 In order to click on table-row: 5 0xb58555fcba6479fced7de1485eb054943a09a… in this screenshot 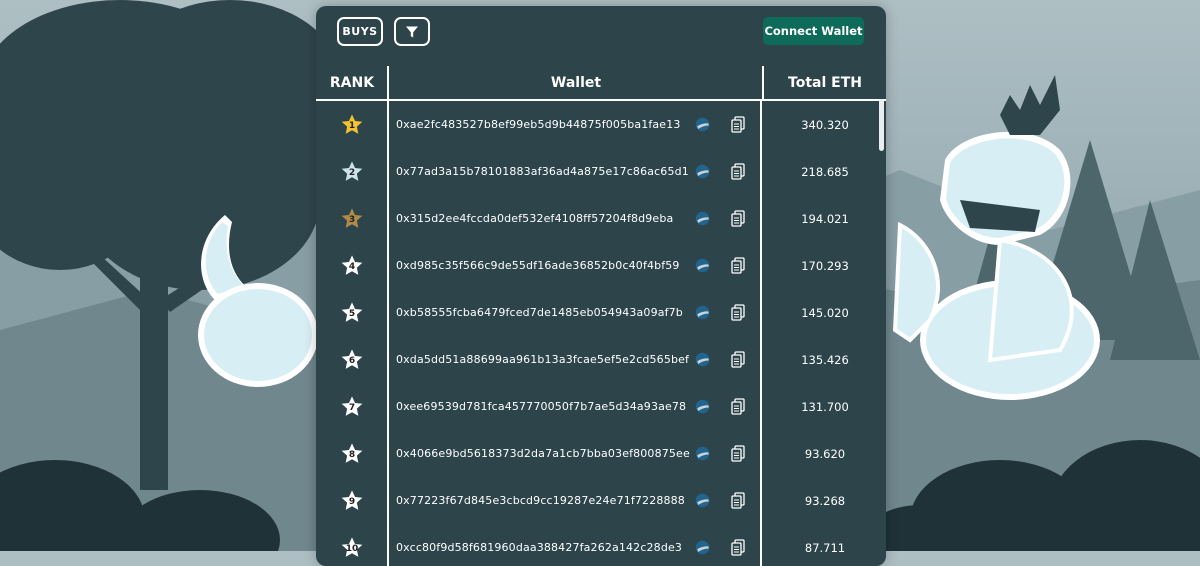, I will do `click(601, 312)`.